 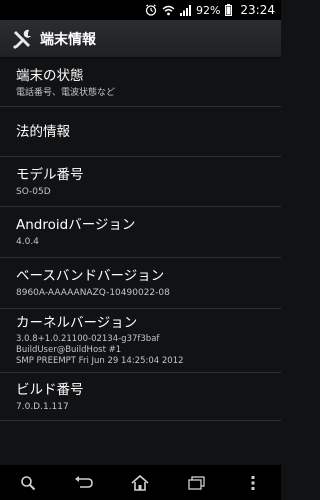 I want to click on item-title: 端末の状態, so click(x=50, y=75).